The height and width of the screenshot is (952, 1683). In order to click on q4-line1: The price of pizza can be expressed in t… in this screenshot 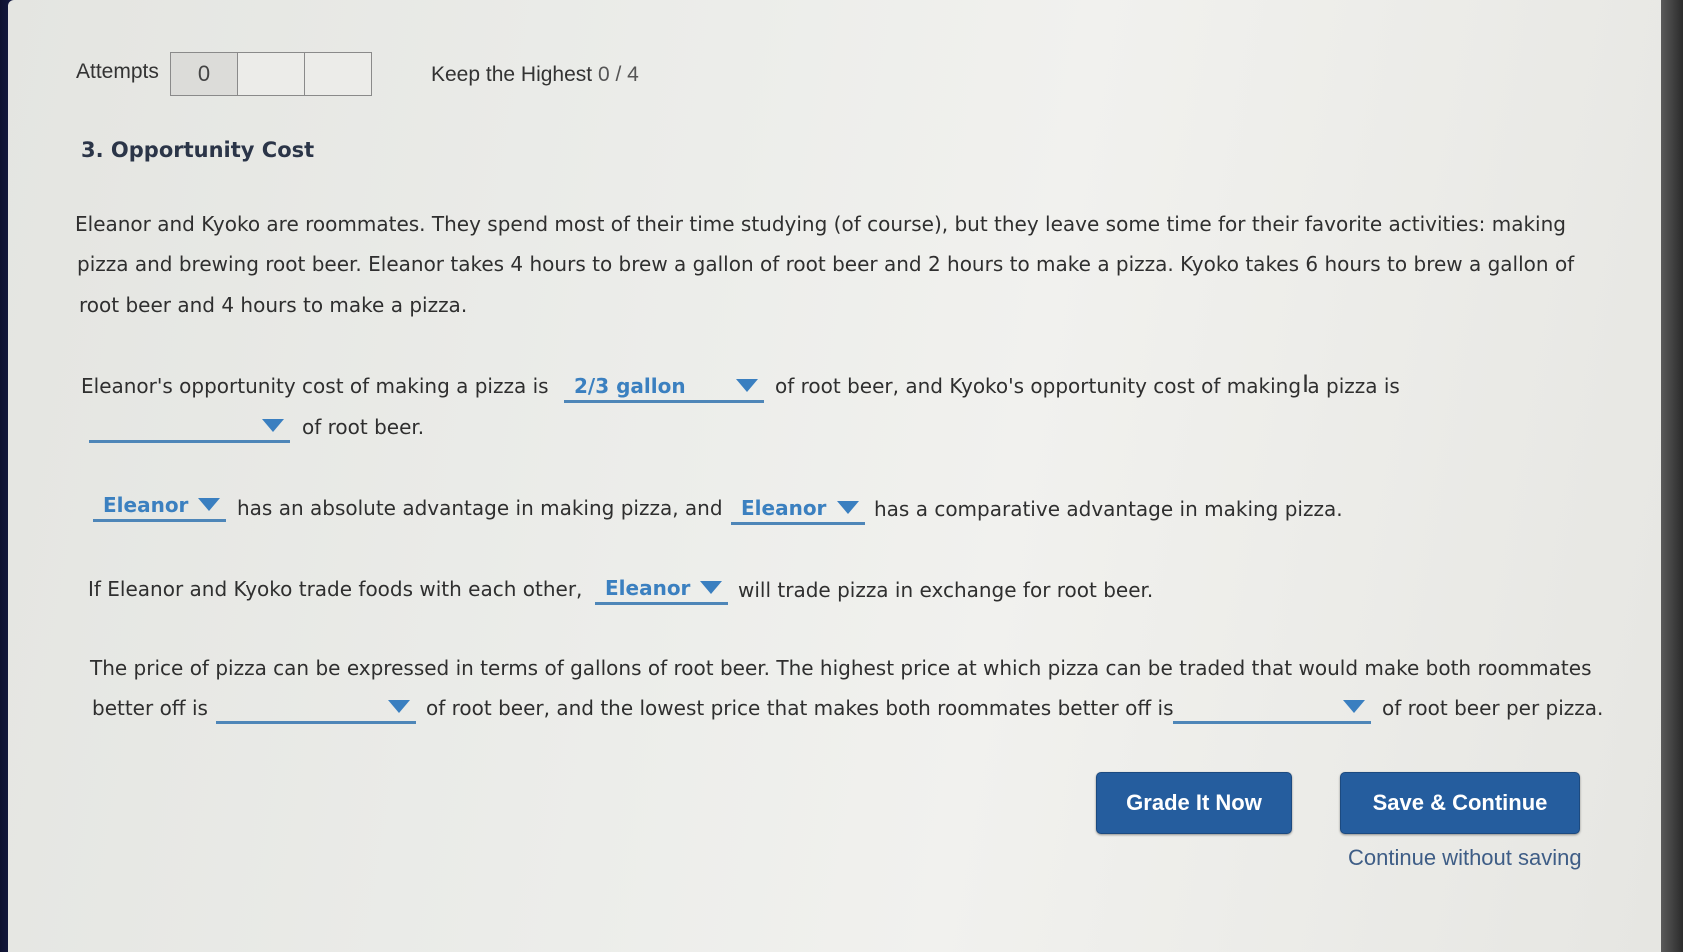, I will do `click(841, 668)`.